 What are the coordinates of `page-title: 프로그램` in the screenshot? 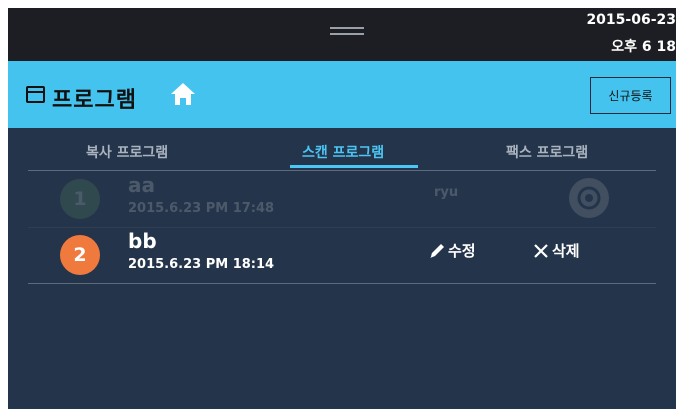 It's located at (94, 100).